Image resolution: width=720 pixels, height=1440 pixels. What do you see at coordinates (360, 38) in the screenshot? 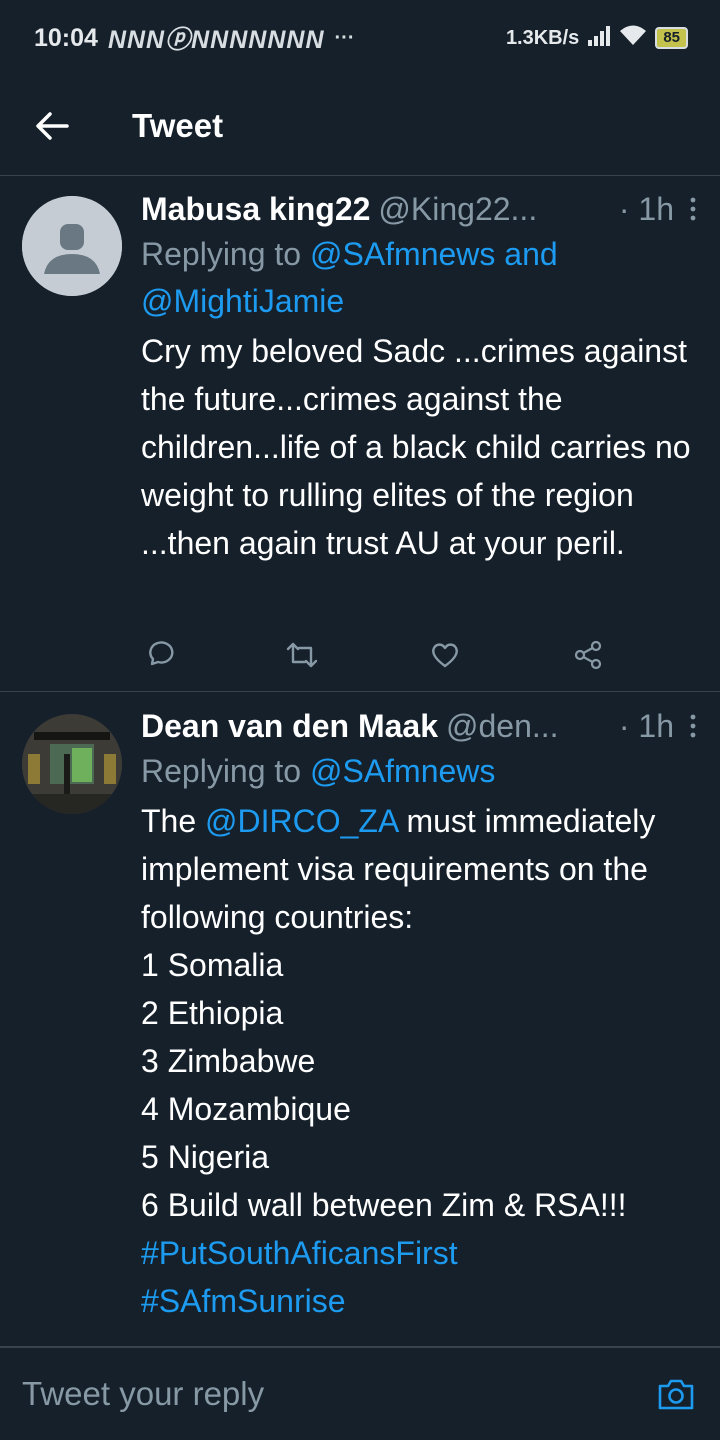
I see `status-bar: 10:04 NNNⓟNNNNNNN ··· 1.3KB/s 85` at bounding box center [360, 38].